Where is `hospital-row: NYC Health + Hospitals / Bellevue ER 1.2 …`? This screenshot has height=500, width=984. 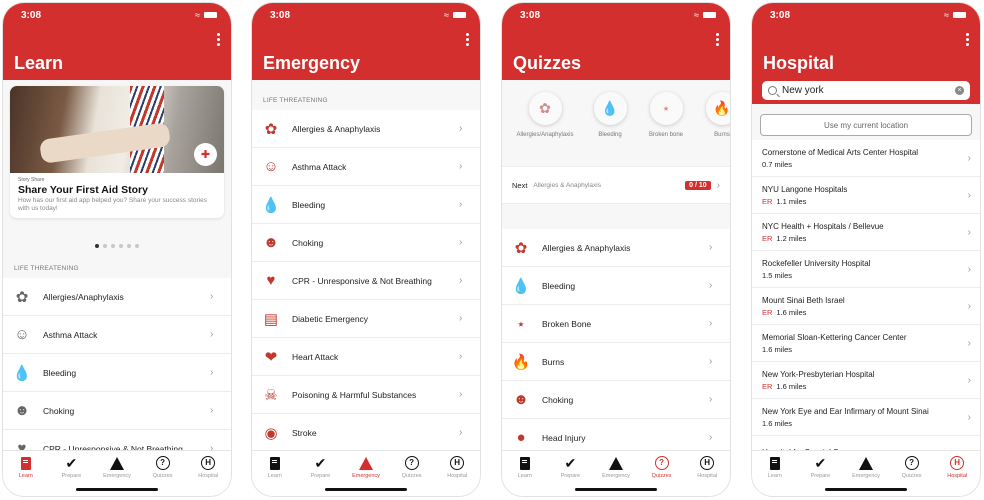 hospital-row: NYC Health + Hospitals / Bellevue ER 1.2 … is located at coordinates (866, 232).